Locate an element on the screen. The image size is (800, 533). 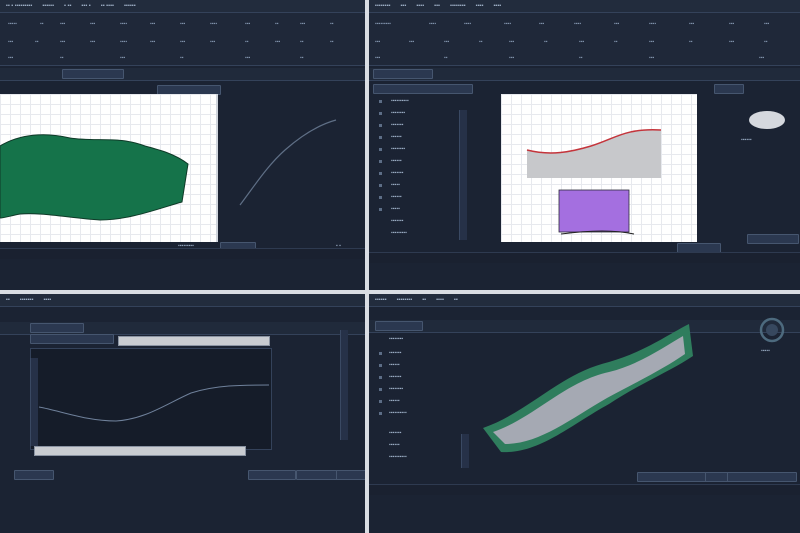
list-item: ▪▪▪▪▪▪▪▪▪▪ is located at coordinates (400, 101).